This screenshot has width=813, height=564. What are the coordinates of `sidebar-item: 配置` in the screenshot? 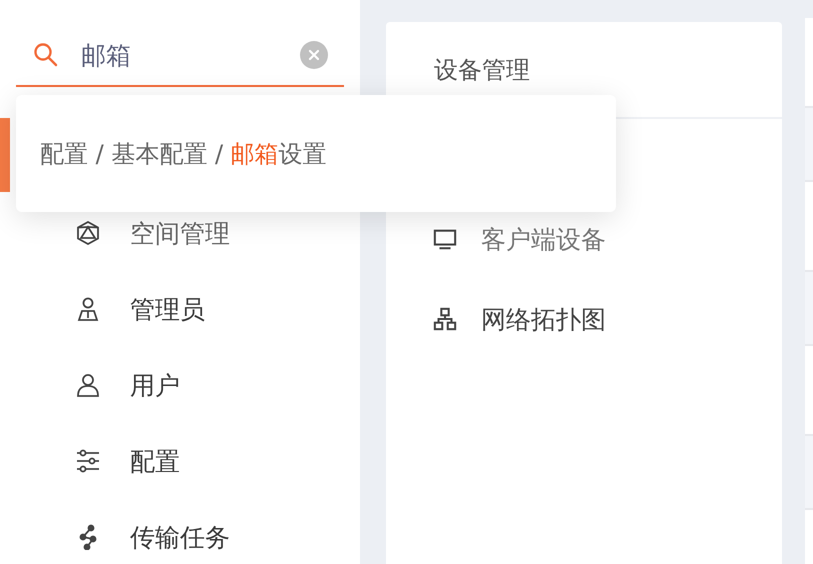 It's located at (180, 461).